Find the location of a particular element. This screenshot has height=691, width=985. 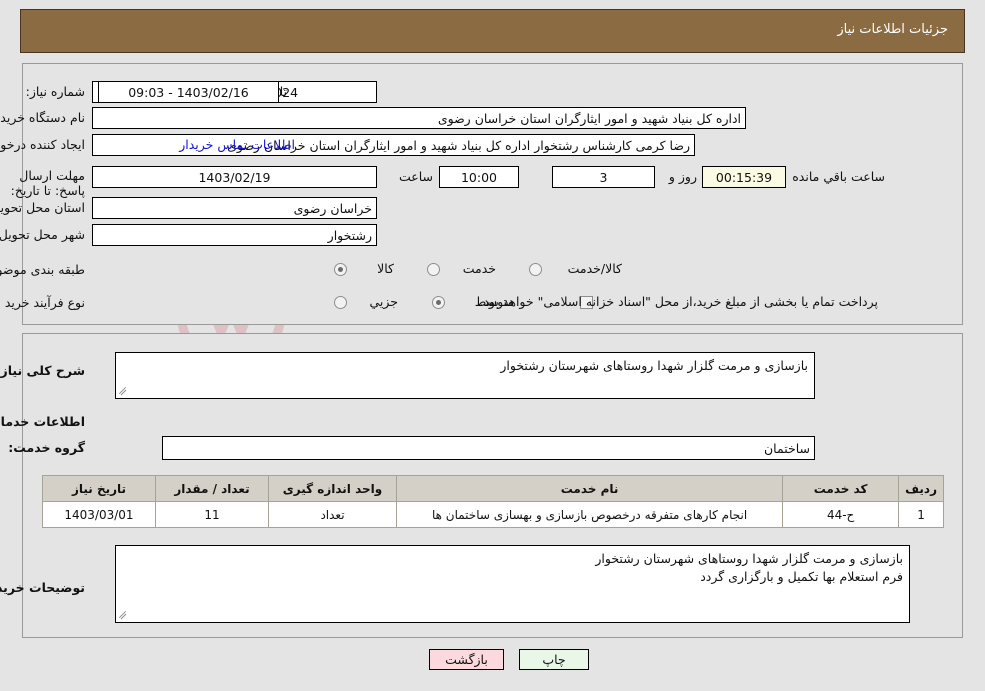

services-section-title: اطلاعات خدمات مورد نیاز is located at coordinates (42, 421).